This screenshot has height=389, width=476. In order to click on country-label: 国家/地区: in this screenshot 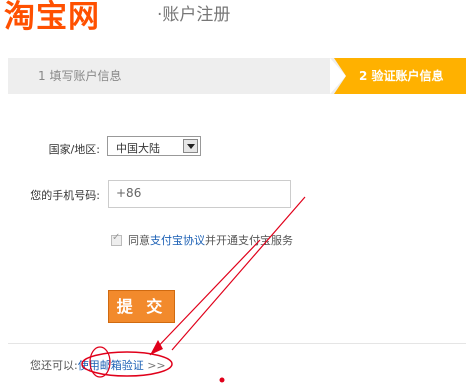, I will do `click(74, 149)`.